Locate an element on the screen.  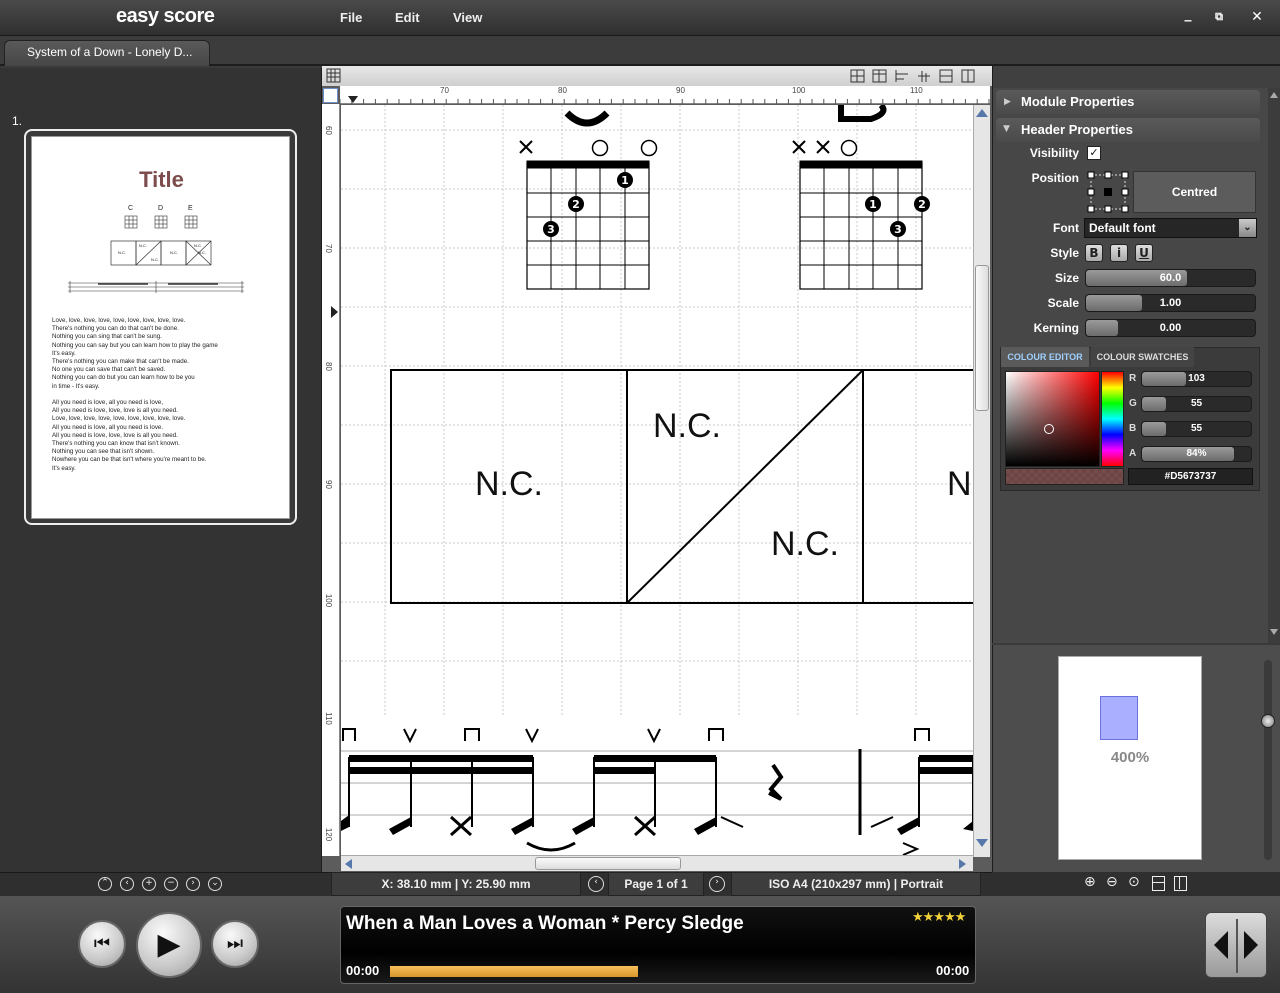
divider is located at coordinates (1237, 946).